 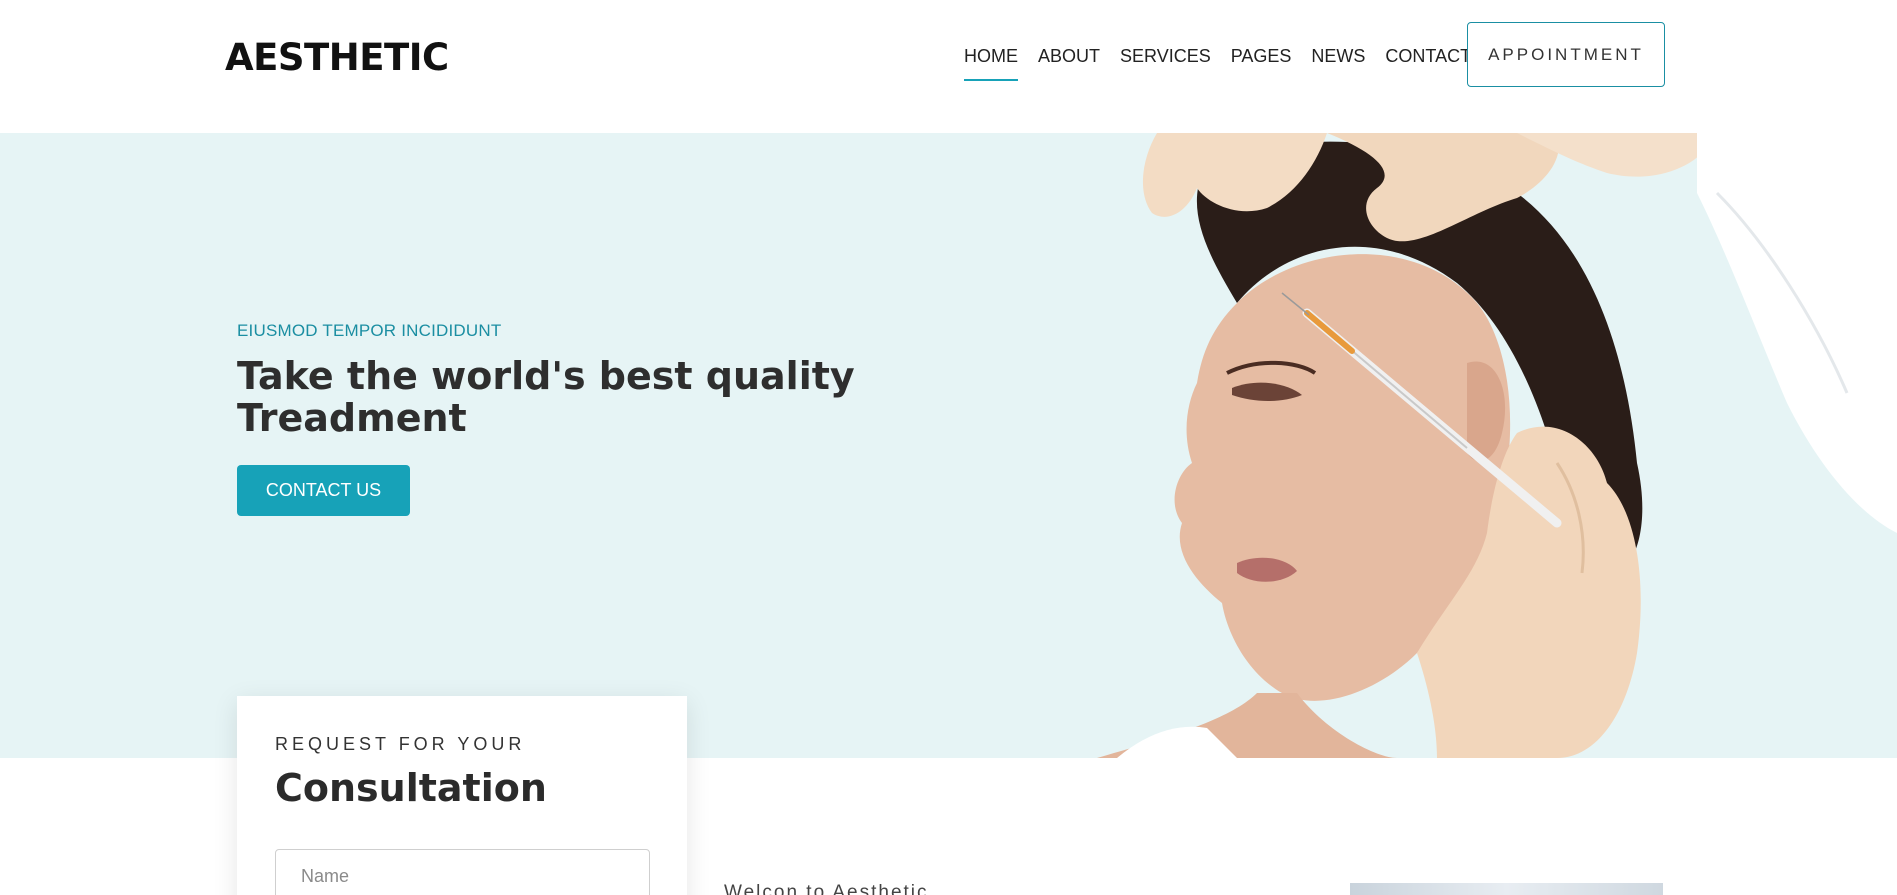 I want to click on consultation-card: REQUEST FOR YOUR Consultation, so click(x=462, y=795).